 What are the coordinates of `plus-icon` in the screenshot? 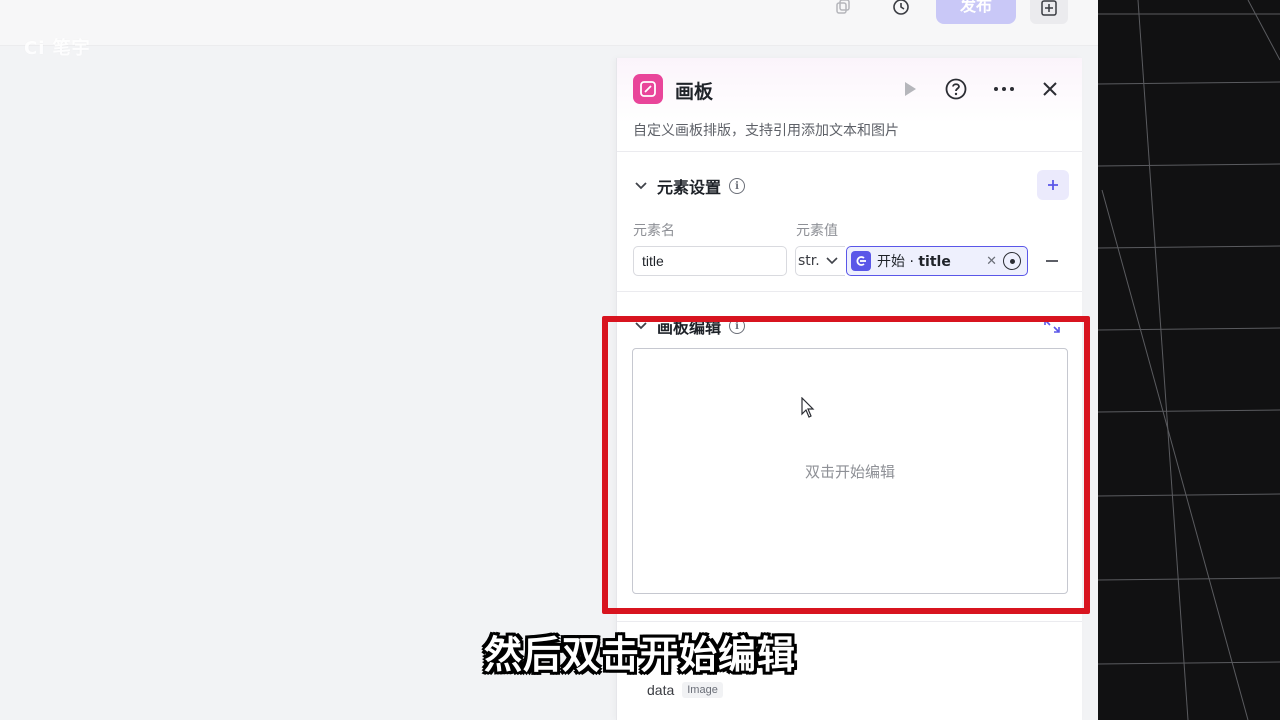 It's located at (1053, 185).